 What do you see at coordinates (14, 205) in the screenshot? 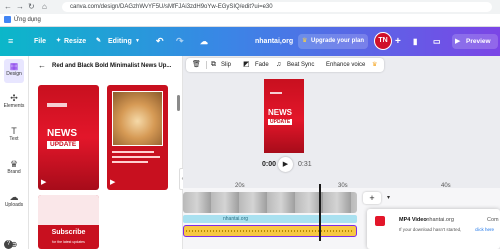
I see `rail-item-label: Uploads` at bounding box center [14, 205].